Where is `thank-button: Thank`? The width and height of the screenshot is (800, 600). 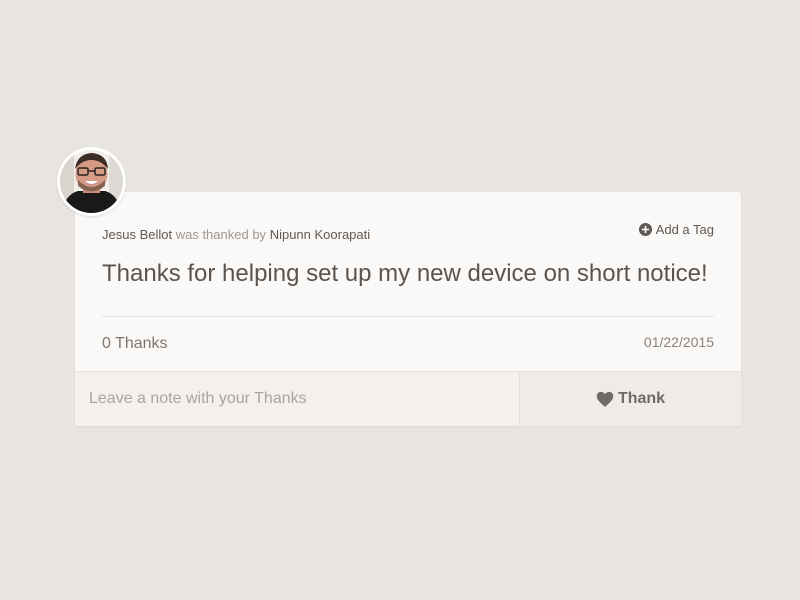 thank-button: Thank is located at coordinates (630, 399).